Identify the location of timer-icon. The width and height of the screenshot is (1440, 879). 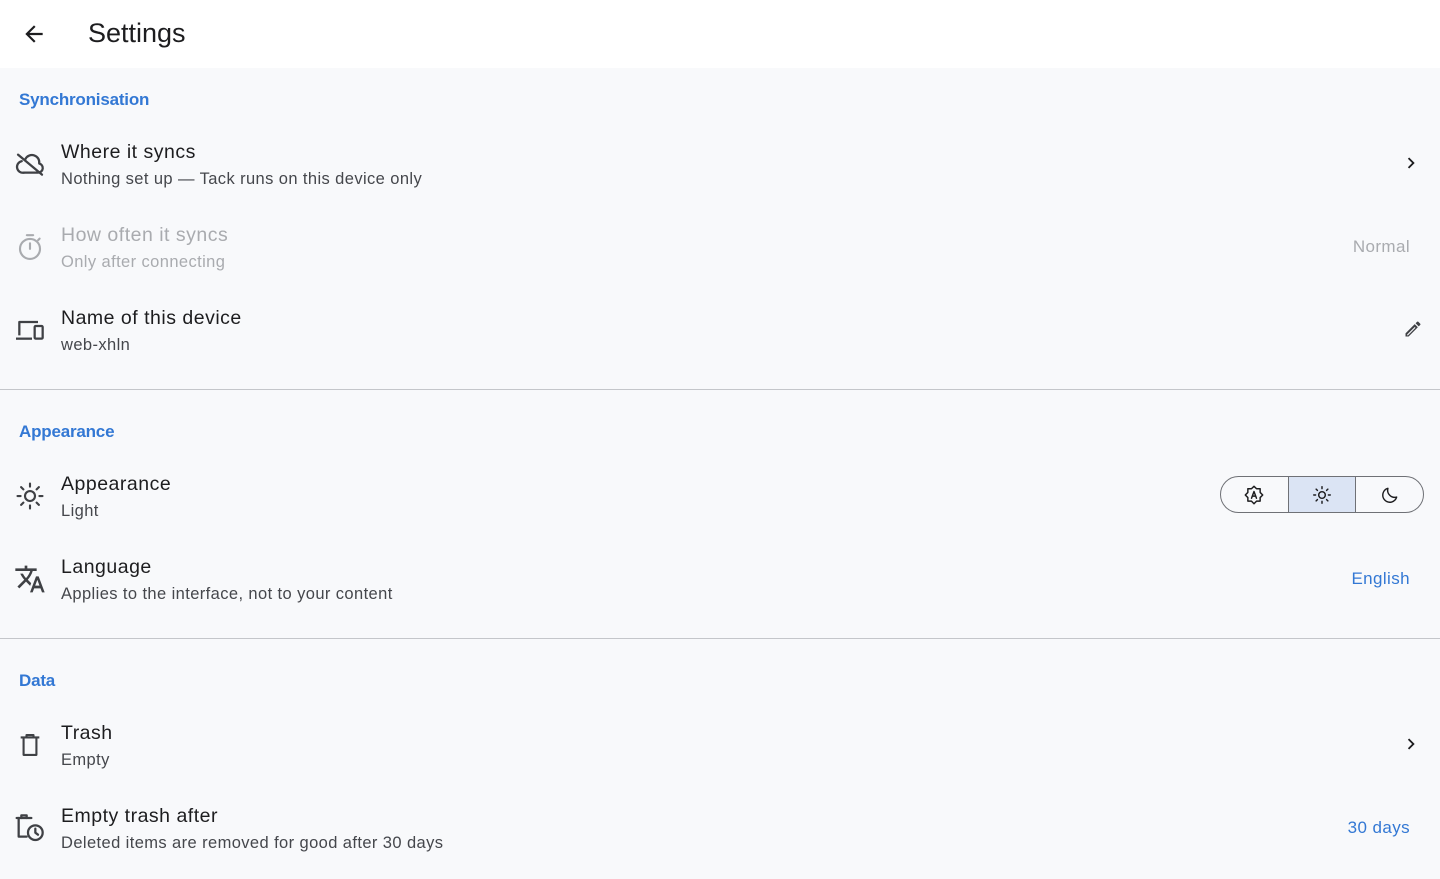
(29, 246).